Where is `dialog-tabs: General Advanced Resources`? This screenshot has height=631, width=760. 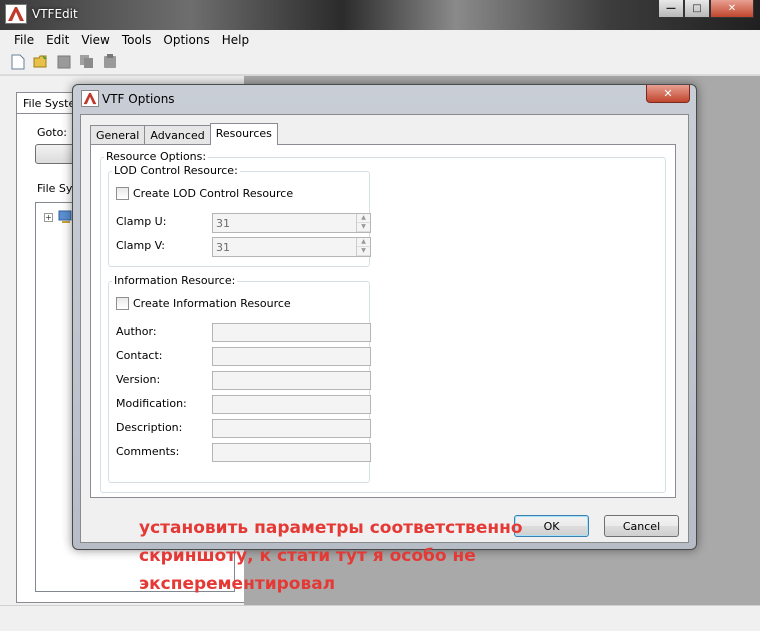
dialog-tabs: General Advanced Resources is located at coordinates (184, 134).